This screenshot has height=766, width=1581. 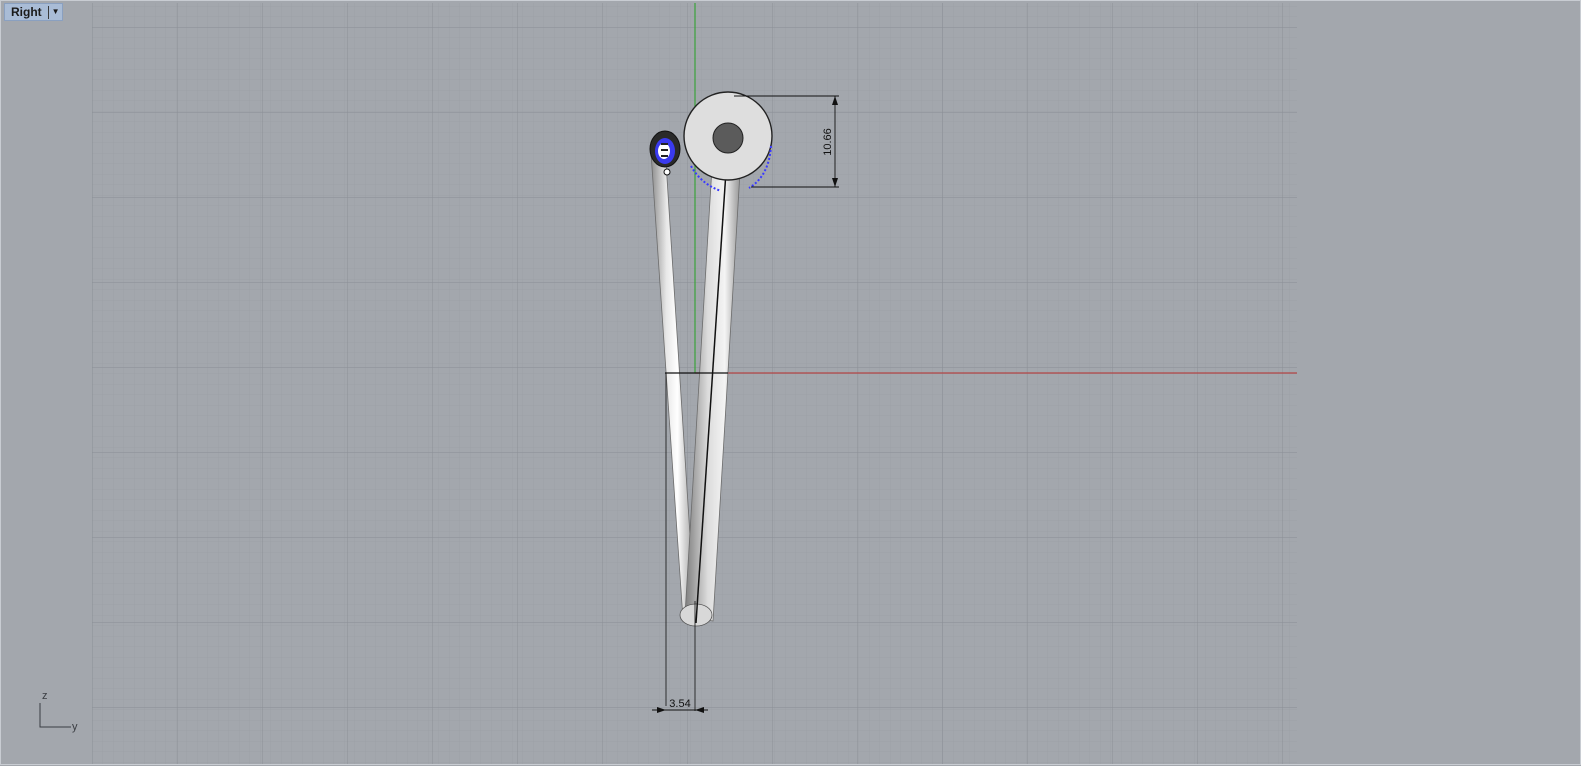 I want to click on horizontal-dimension-text: 3.54, so click(x=679, y=704).